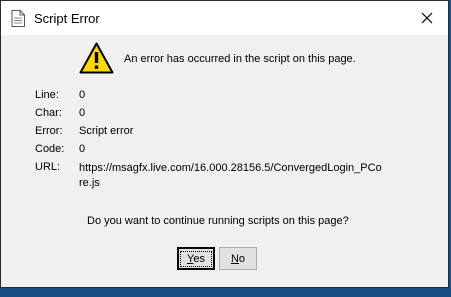 The image size is (451, 297). Describe the element at coordinates (18, 18) in the screenshot. I see `document-icon` at that location.